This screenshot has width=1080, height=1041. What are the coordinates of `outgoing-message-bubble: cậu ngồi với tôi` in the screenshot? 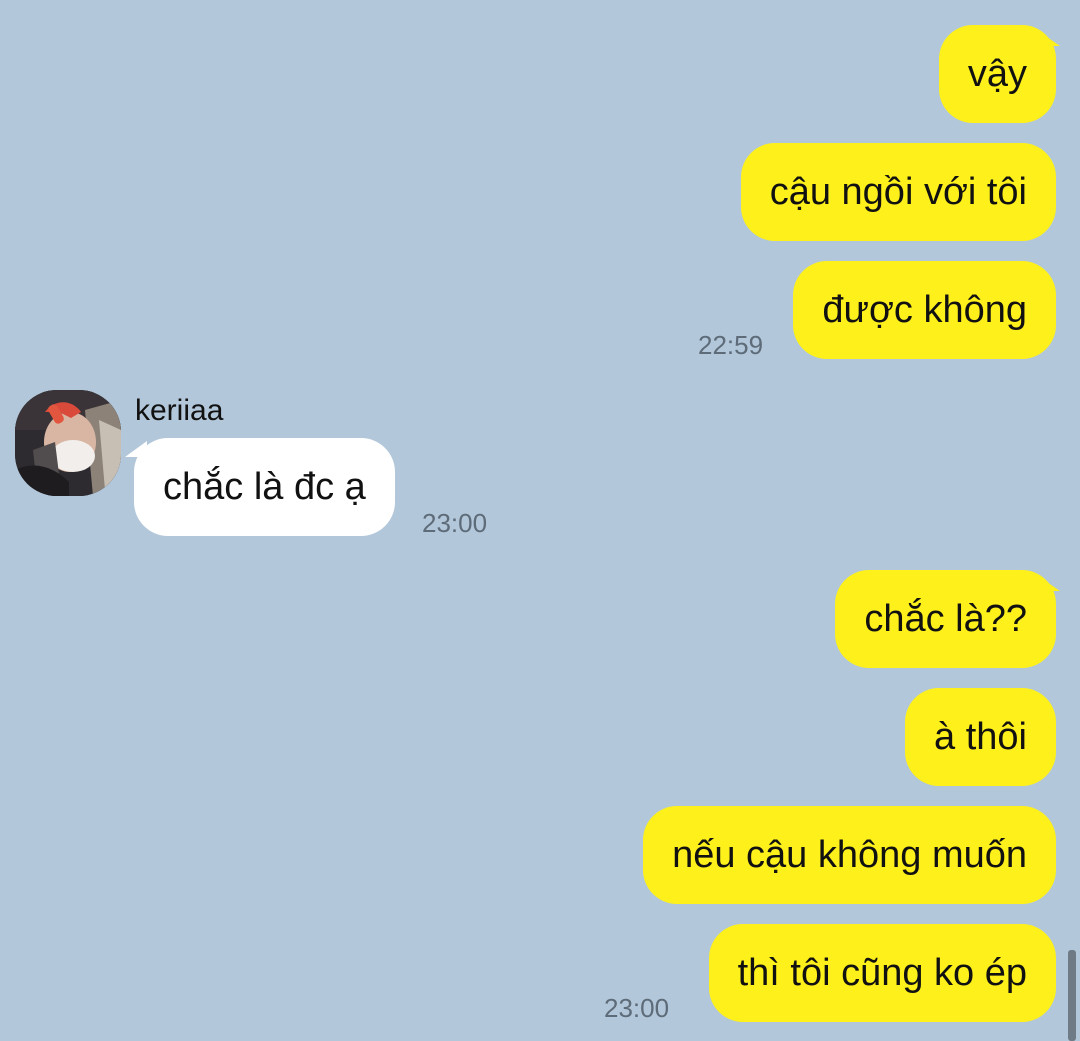 It's located at (898, 192).